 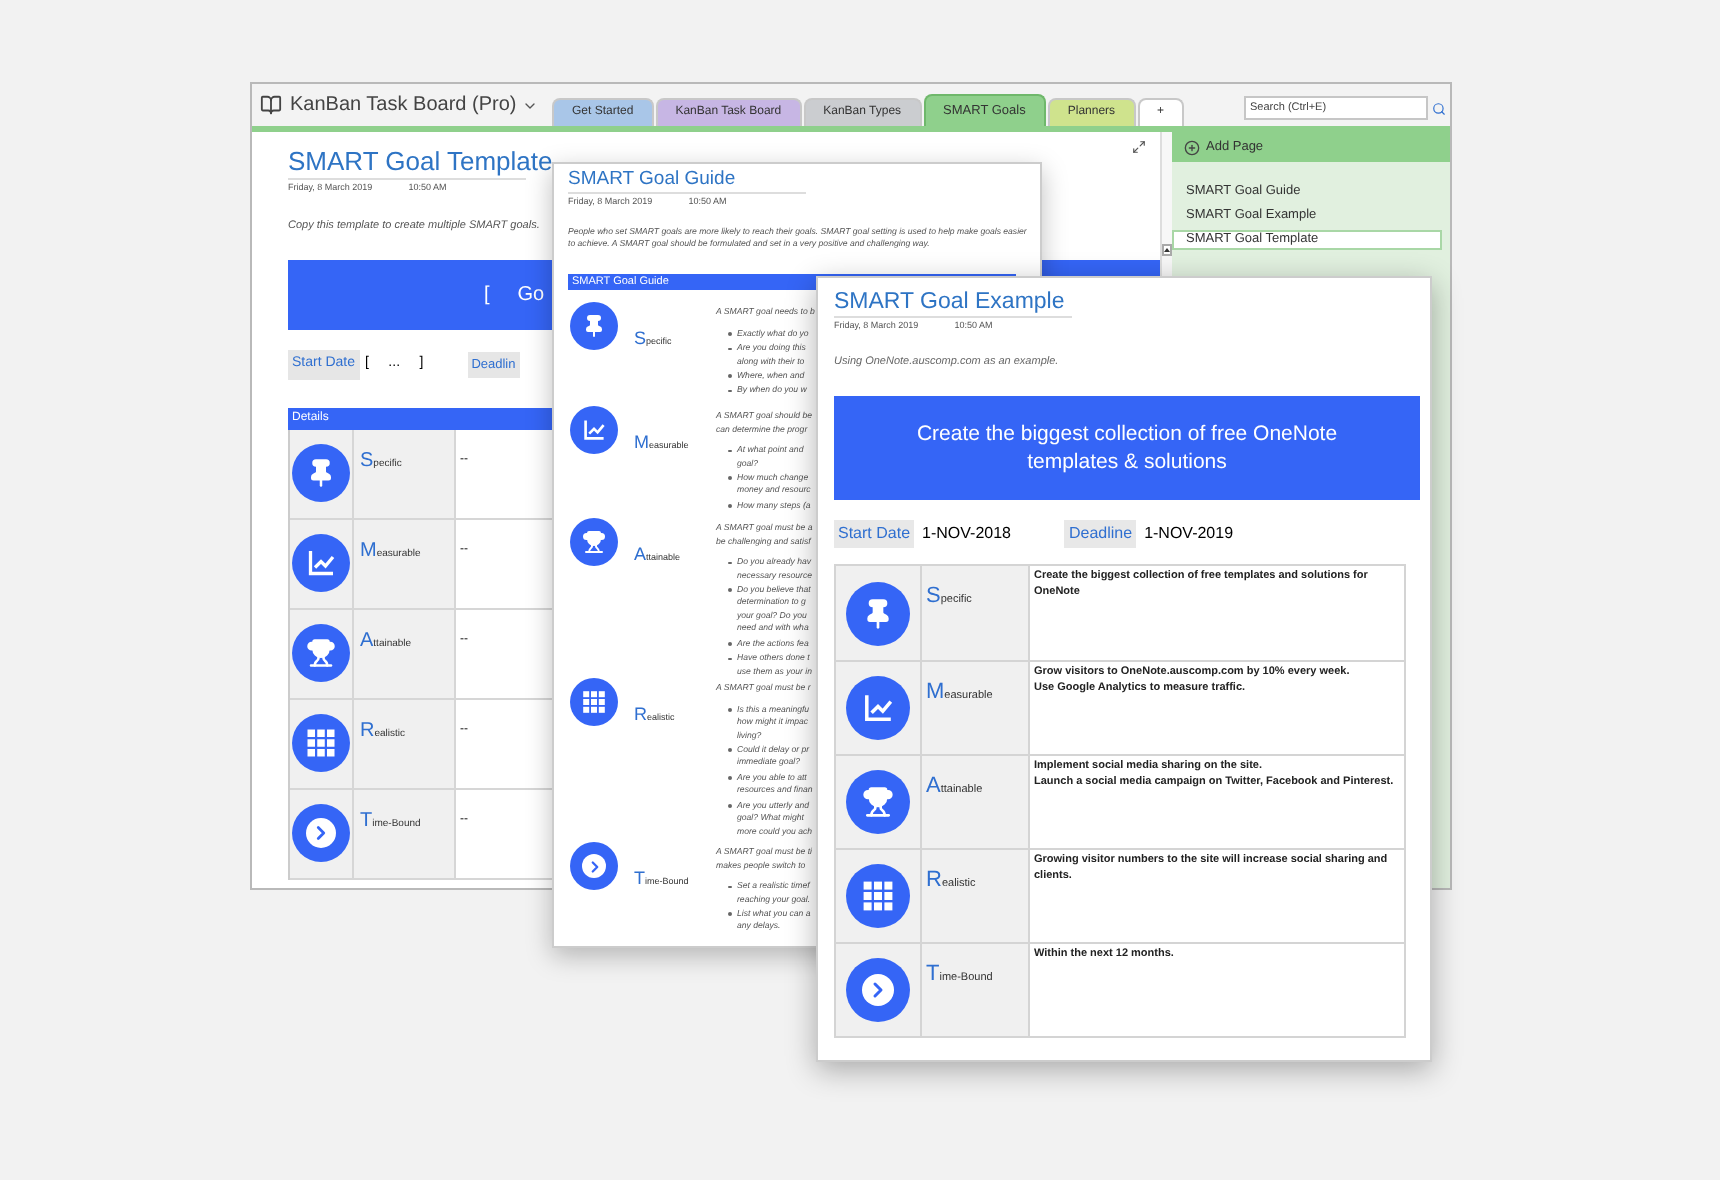 What do you see at coordinates (1139, 147) in the screenshot?
I see `expand-icon` at bounding box center [1139, 147].